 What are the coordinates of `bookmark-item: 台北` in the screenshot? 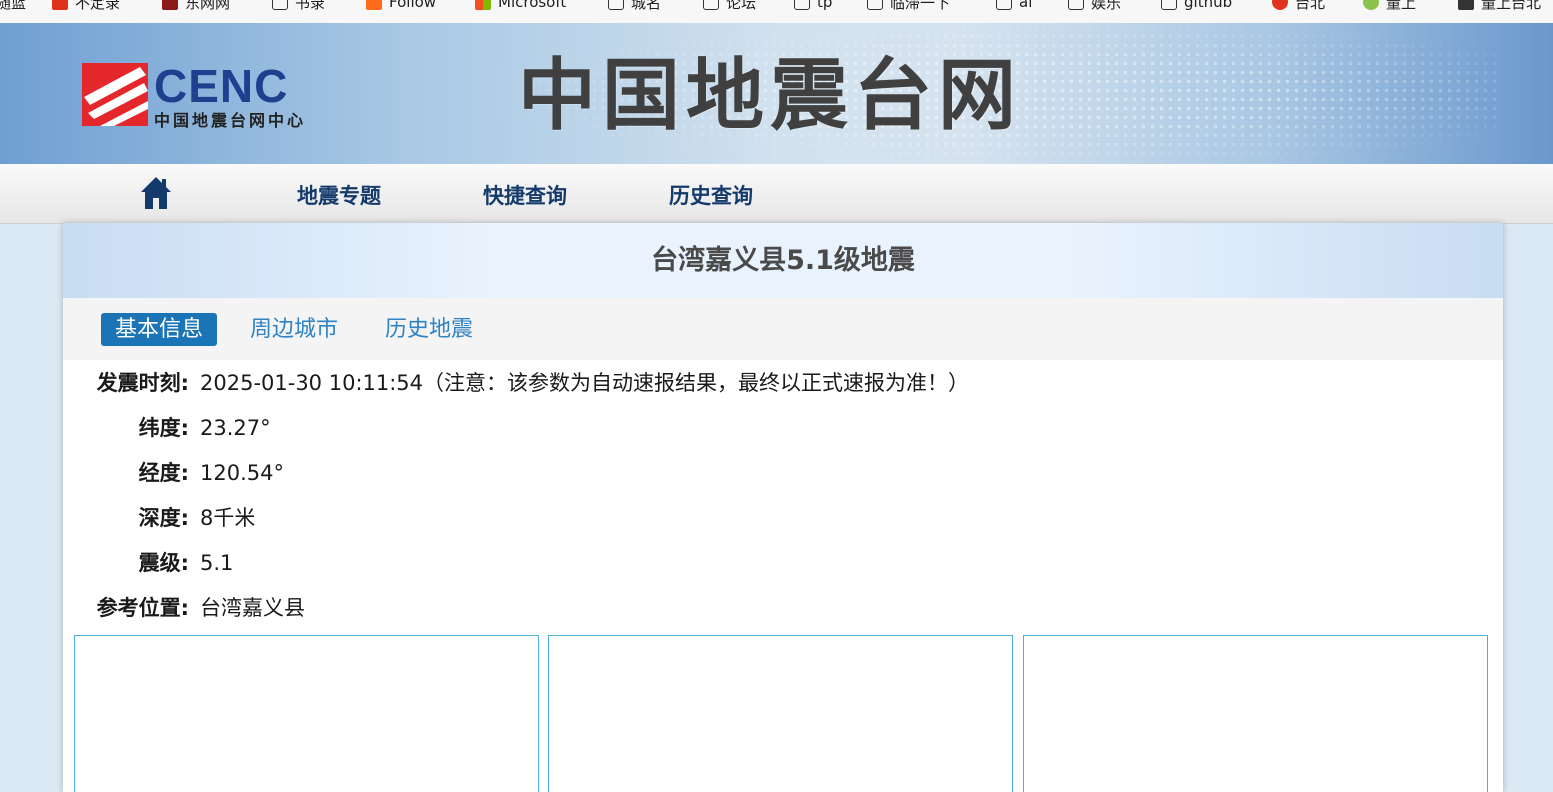 It's located at (1298, 6).